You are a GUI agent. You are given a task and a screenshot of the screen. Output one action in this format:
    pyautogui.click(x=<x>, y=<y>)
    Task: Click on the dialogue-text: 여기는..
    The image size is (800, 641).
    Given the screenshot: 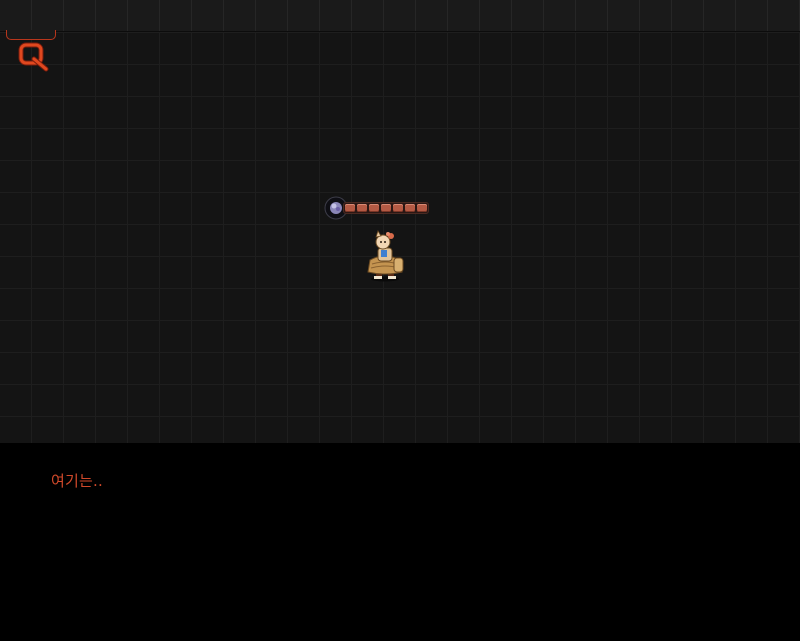 What is the action you would take?
    pyautogui.click(x=77, y=481)
    